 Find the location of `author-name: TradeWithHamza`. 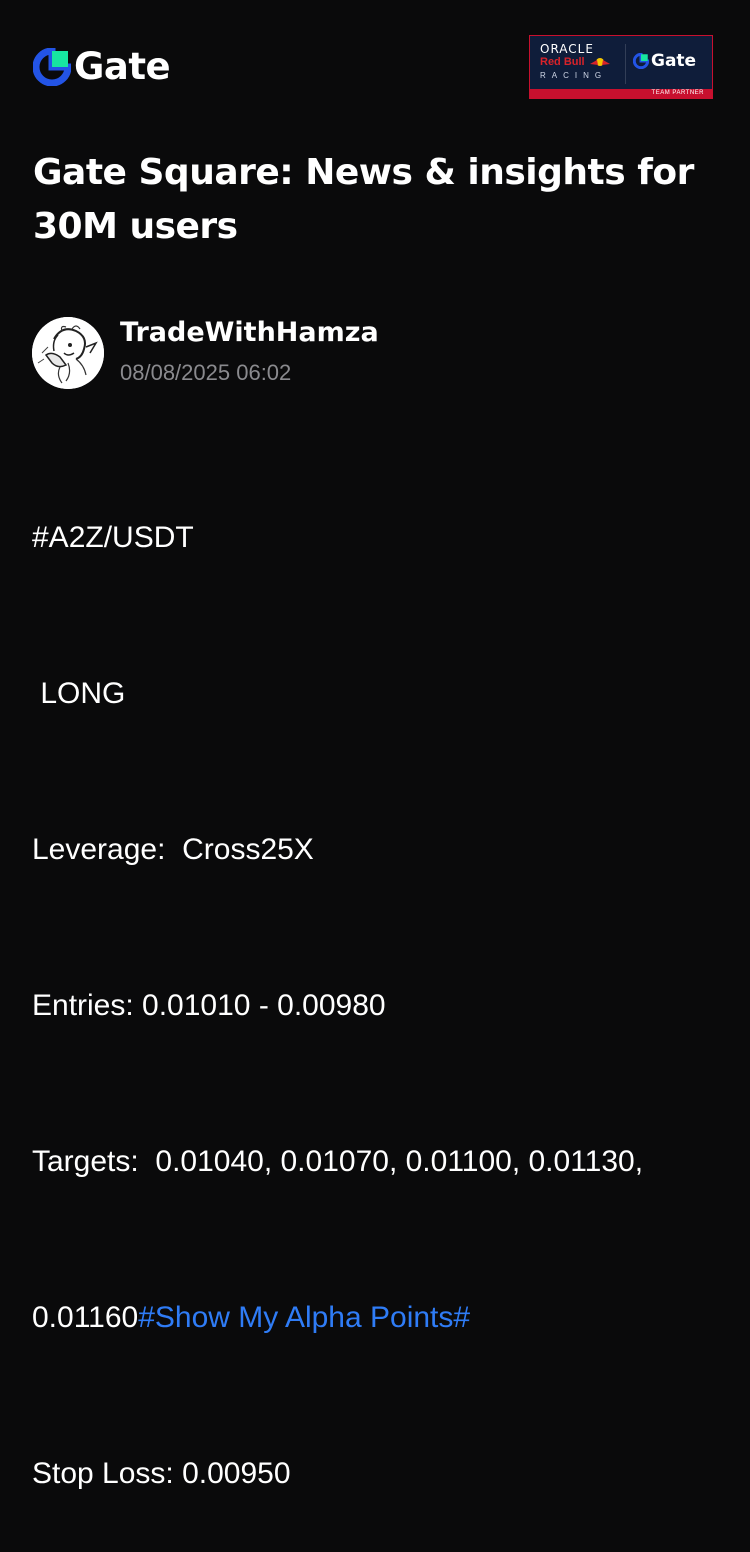

author-name: TradeWithHamza is located at coordinates (249, 333).